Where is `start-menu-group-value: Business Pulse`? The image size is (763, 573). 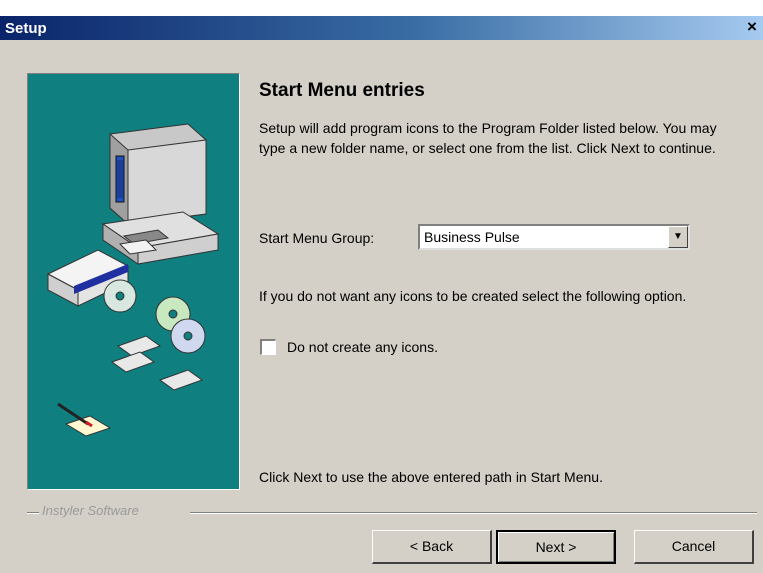 start-menu-group-value: Business Pulse is located at coordinates (472, 237).